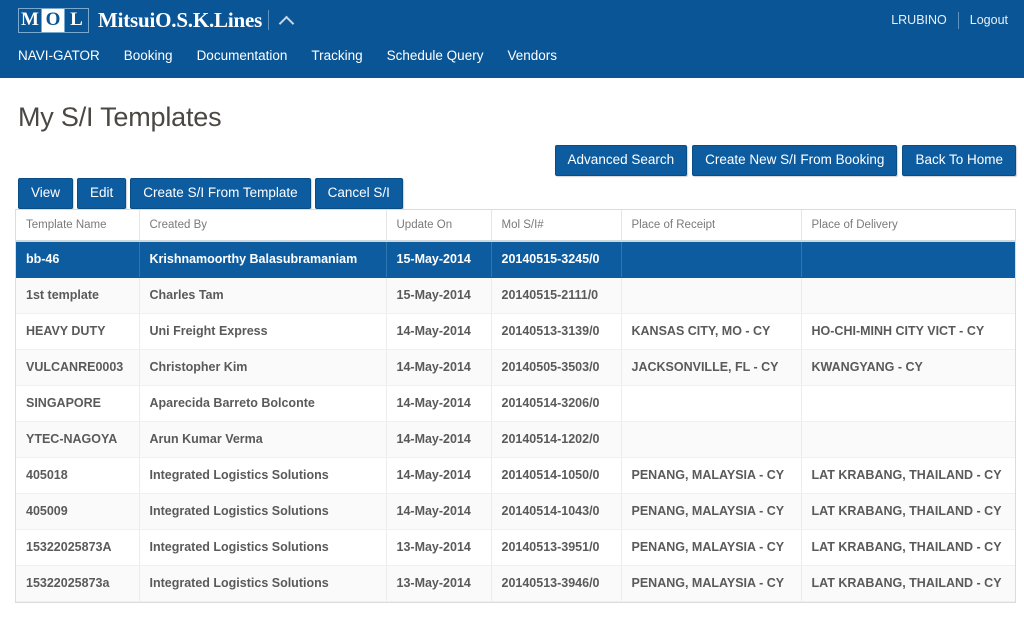 This screenshot has width=1024, height=633. Describe the element at coordinates (958, 20) in the screenshot. I see `account-divider` at that location.